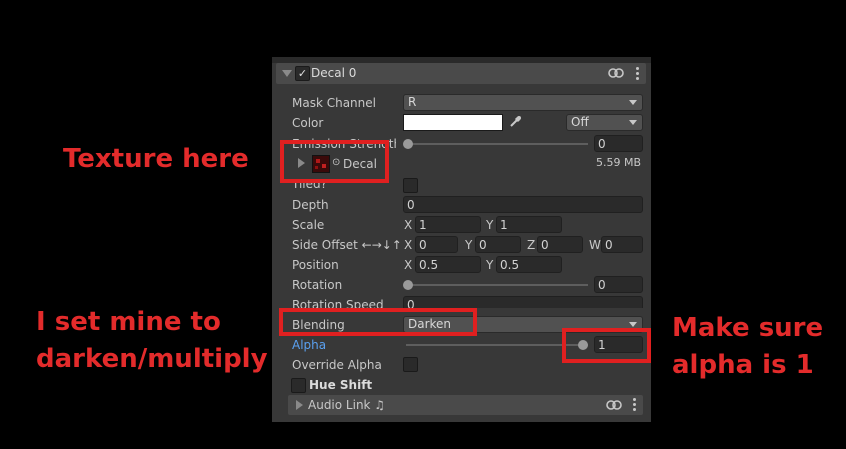 The image size is (846, 449). I want to click on emission-strength-slider-track, so click(497, 144).